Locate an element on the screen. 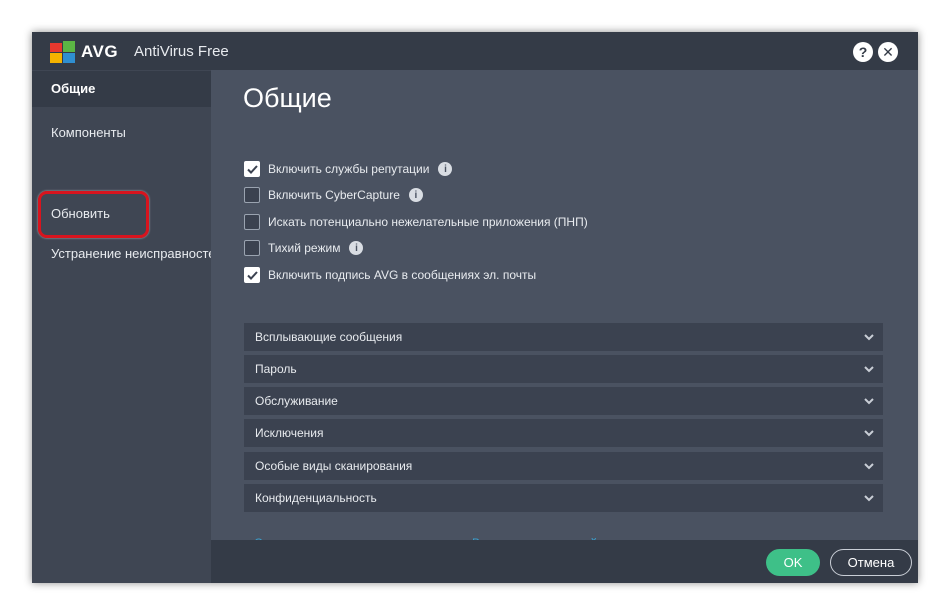  highlight-annotation is located at coordinates (93, 214).